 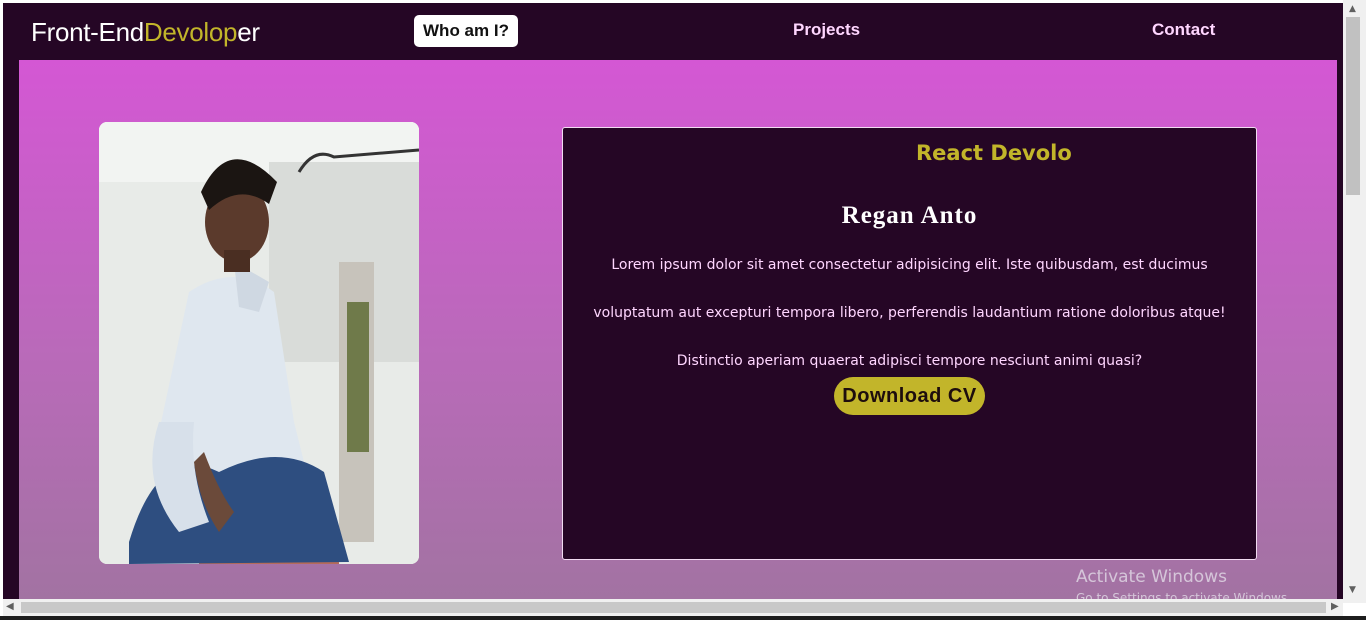 I want to click on scroll-right-arrow-icon: ▶, so click(x=1335, y=606).